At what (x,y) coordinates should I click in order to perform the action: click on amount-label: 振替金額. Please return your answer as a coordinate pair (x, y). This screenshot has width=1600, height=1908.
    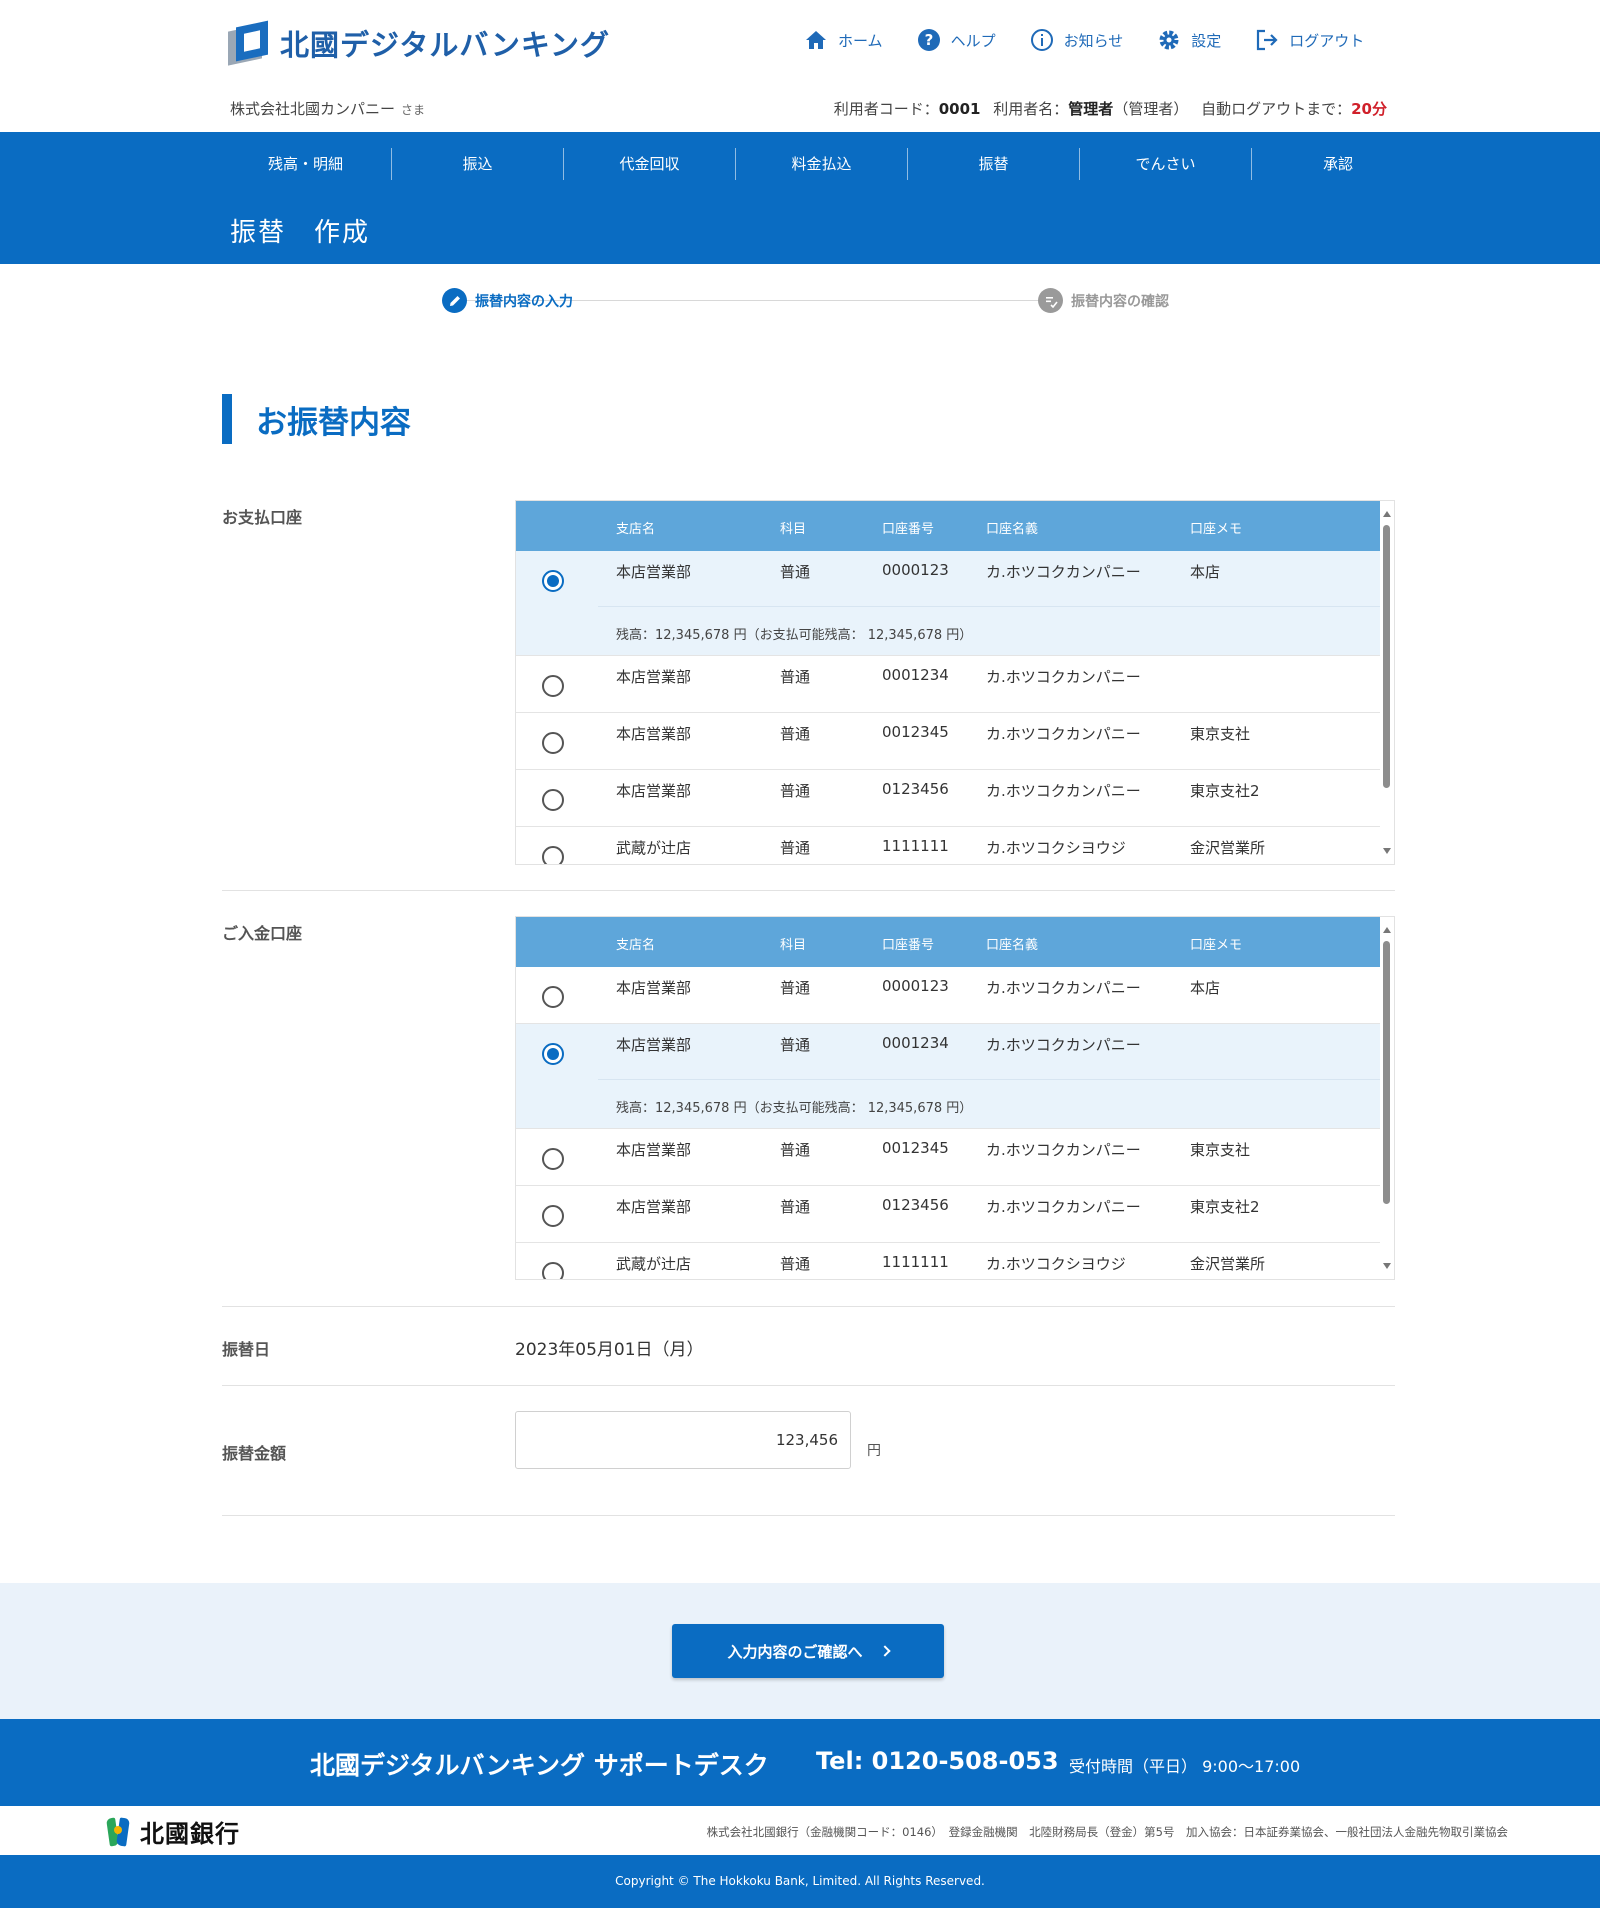
    Looking at the image, I should click on (254, 1453).